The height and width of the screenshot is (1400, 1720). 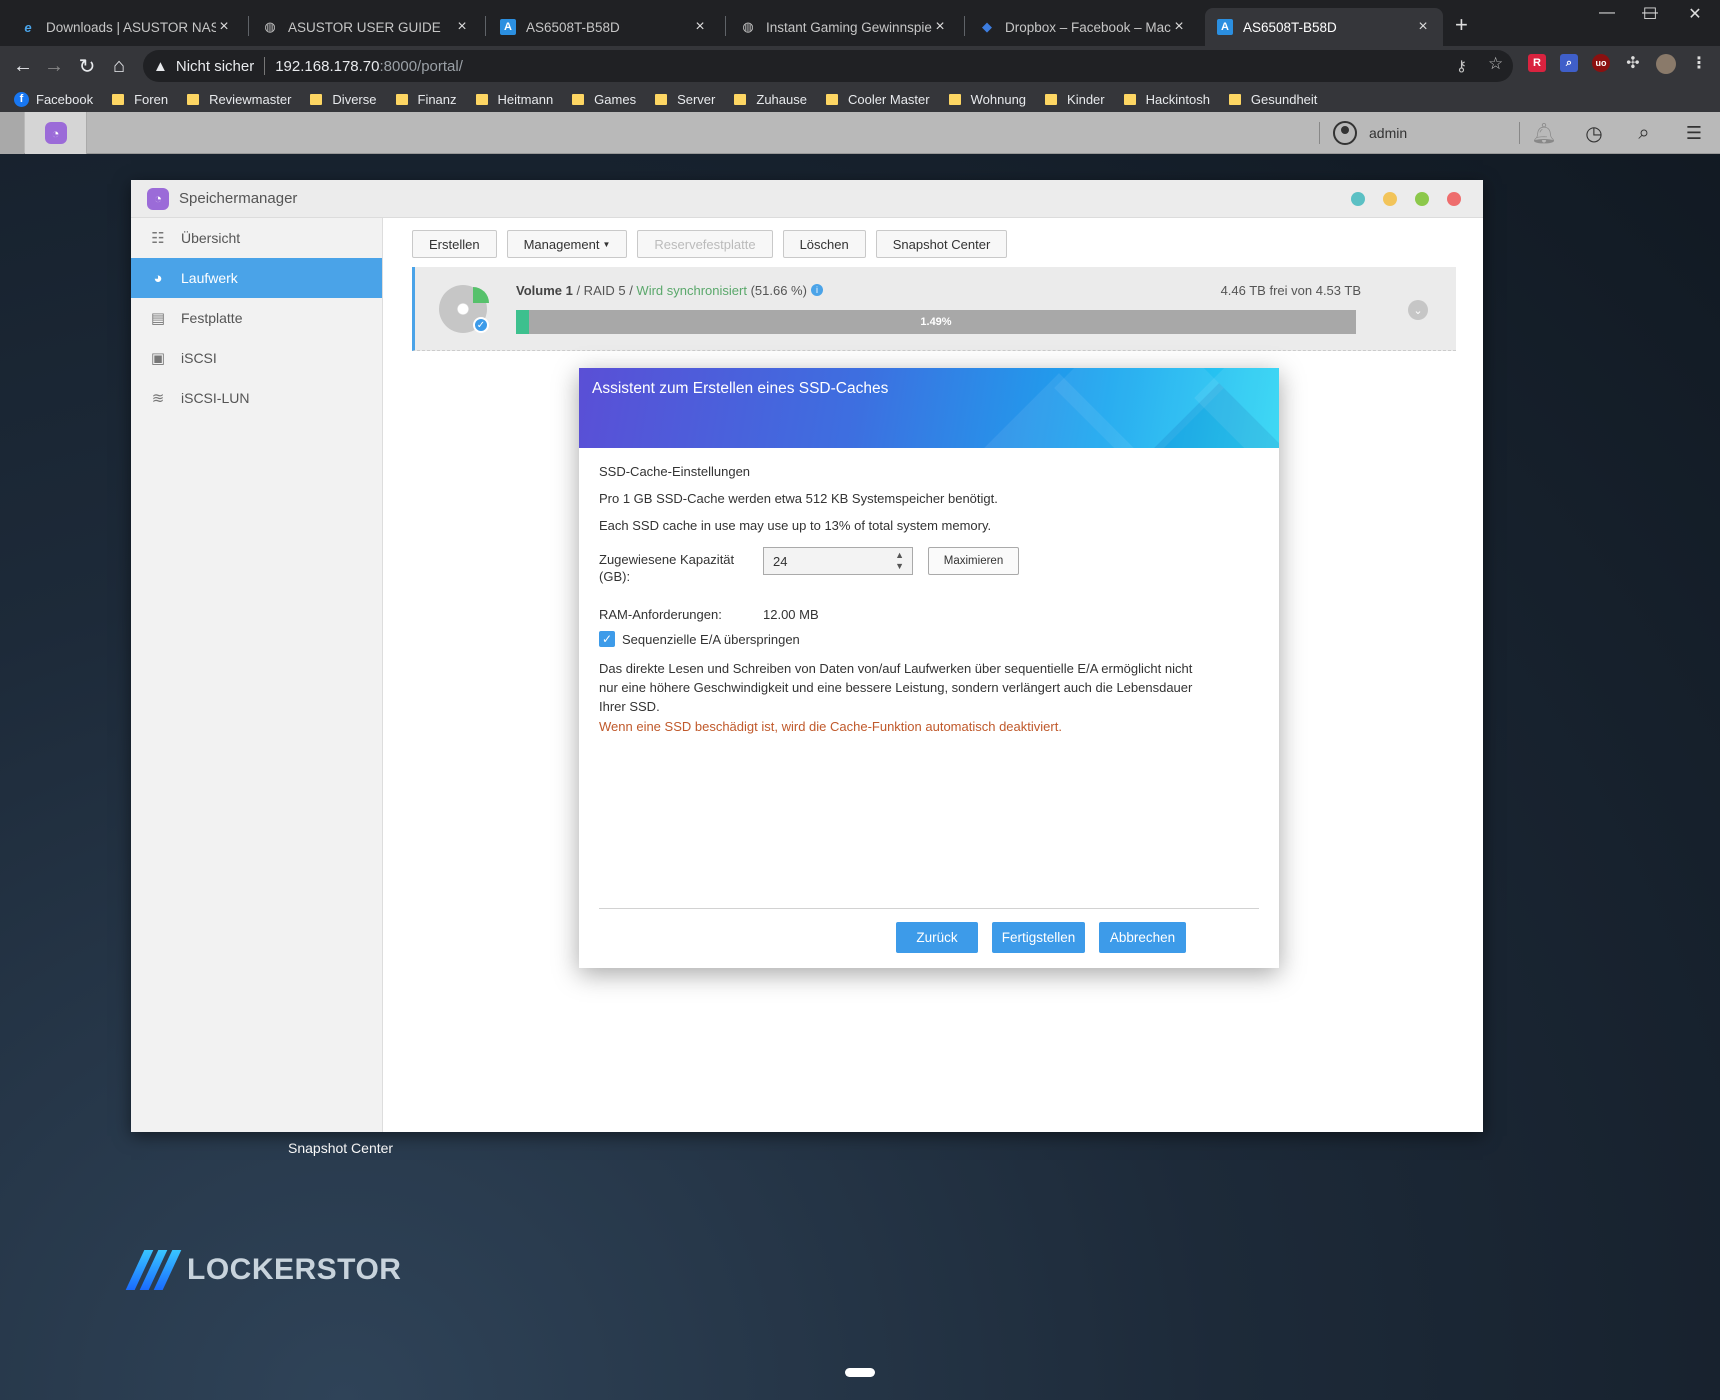 I want to click on sidebar-item-label: iSCSI, so click(x=199, y=358).